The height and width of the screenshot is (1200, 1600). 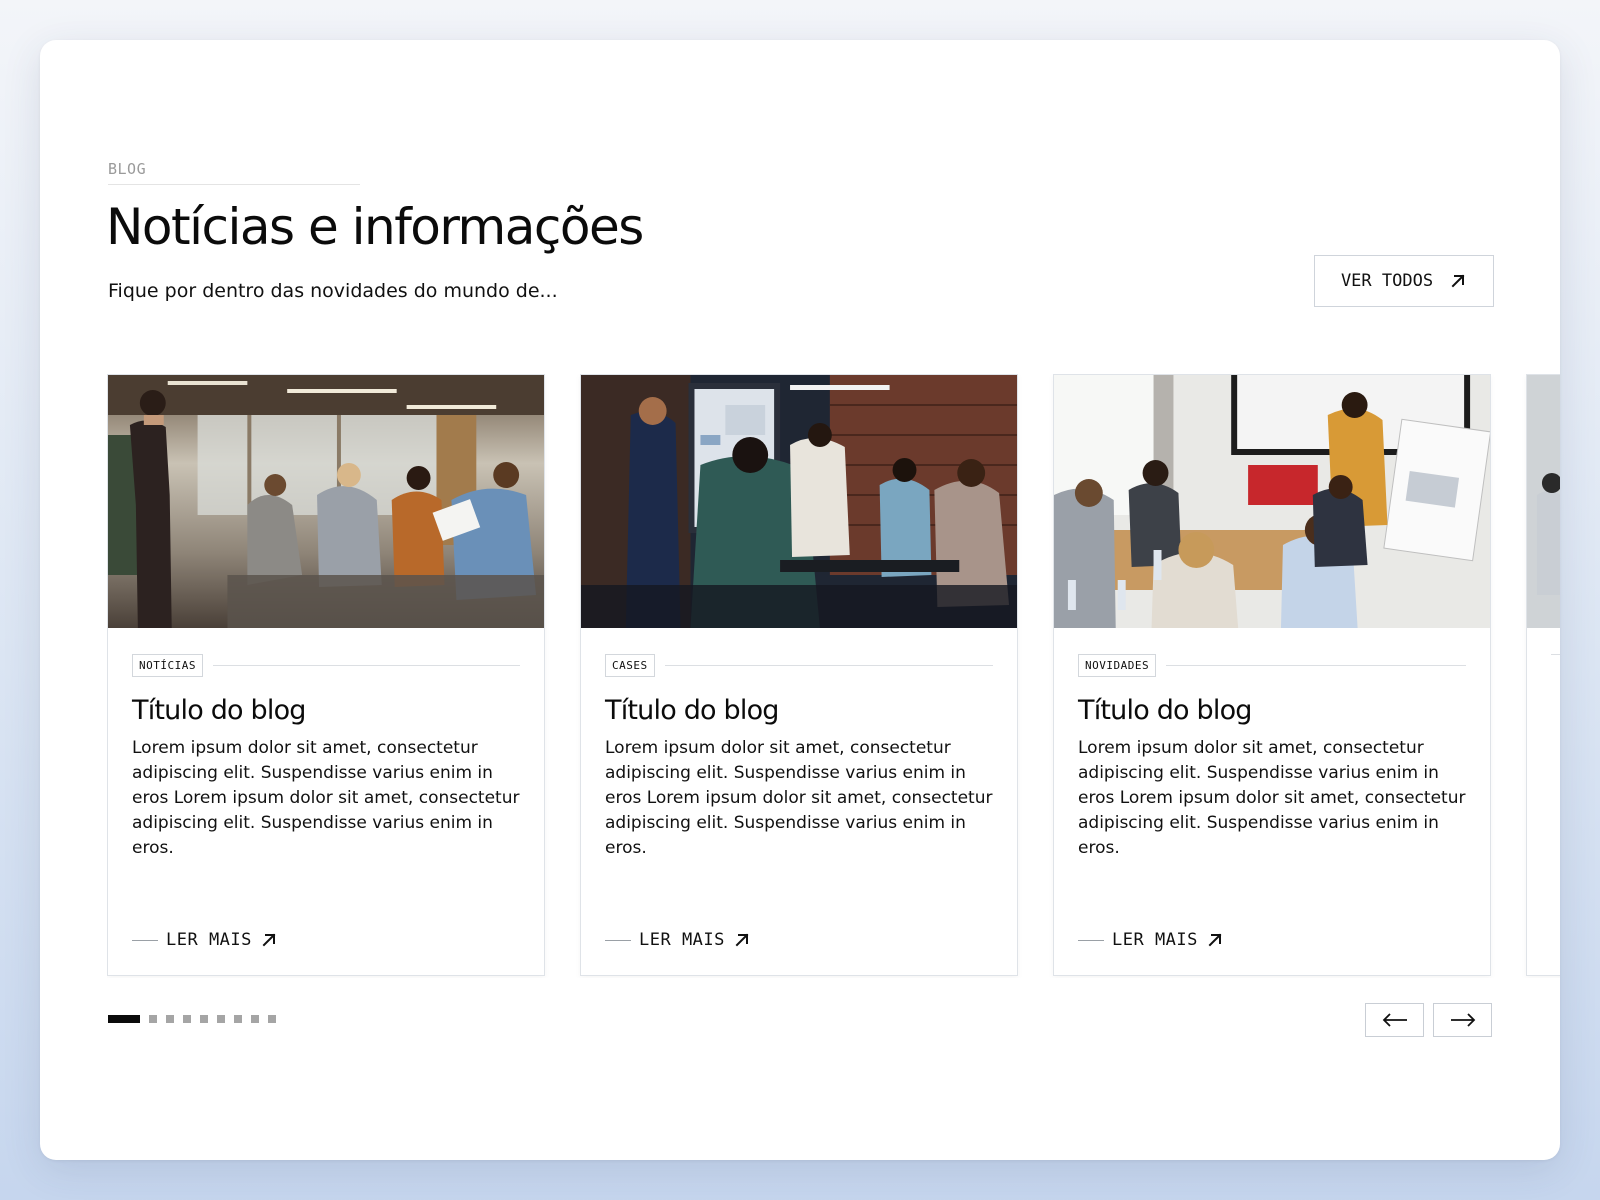 What do you see at coordinates (167, 665) in the screenshot?
I see `category-tag: NOTÍCIAS` at bounding box center [167, 665].